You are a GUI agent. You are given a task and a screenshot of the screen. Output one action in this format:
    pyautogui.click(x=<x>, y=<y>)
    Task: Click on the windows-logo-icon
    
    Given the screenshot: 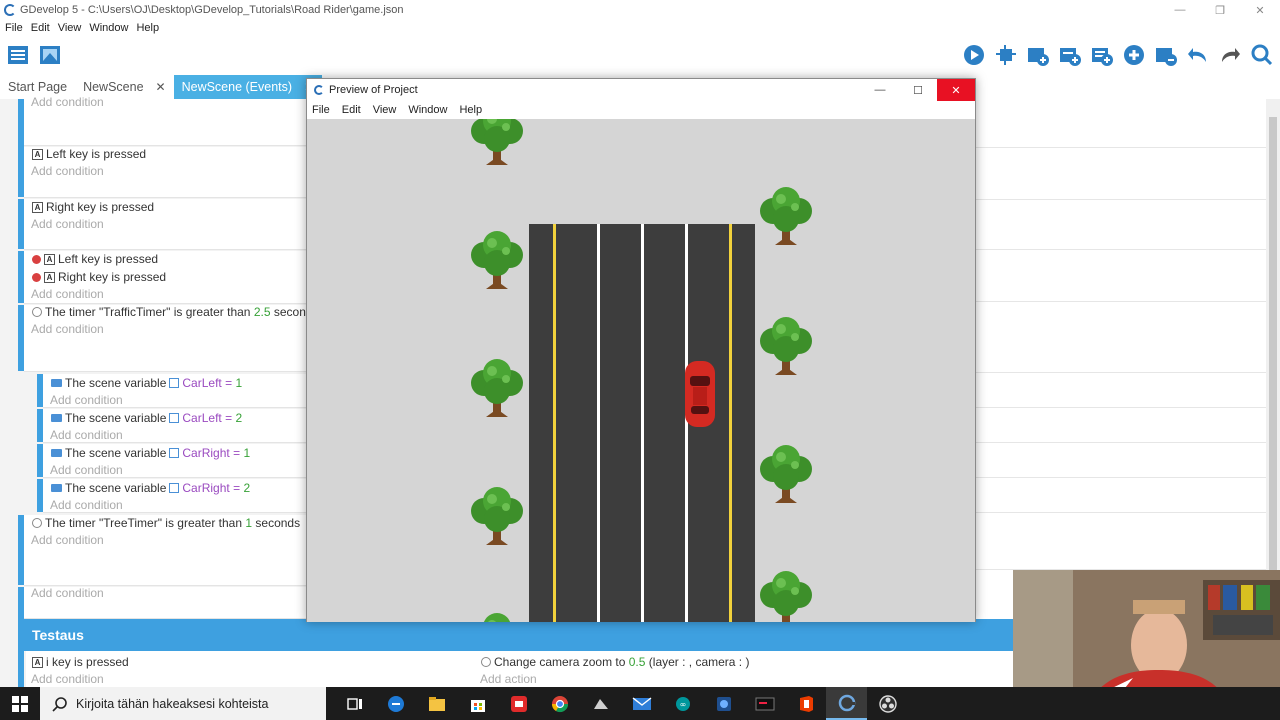 What is the action you would take?
    pyautogui.click(x=20, y=703)
    